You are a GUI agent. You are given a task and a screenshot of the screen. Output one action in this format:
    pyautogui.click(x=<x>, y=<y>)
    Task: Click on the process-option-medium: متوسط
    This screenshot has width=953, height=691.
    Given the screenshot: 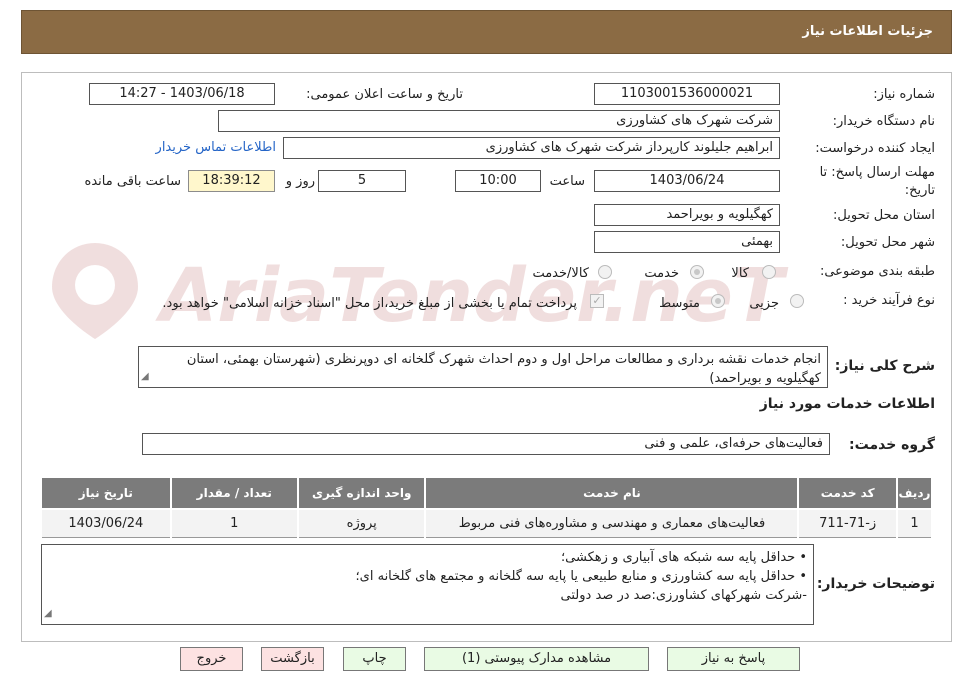 What is the action you would take?
    pyautogui.click(x=679, y=303)
    